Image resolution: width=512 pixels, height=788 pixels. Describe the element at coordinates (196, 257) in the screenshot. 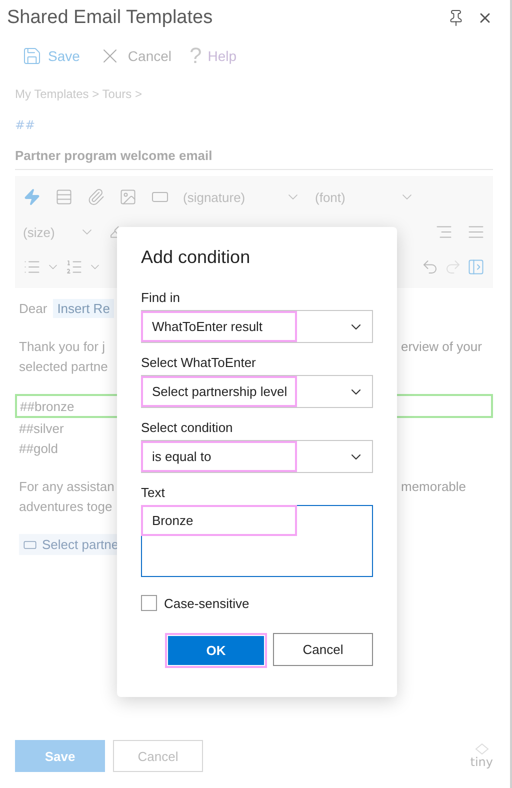

I see `dialog-title: Add condition` at that location.